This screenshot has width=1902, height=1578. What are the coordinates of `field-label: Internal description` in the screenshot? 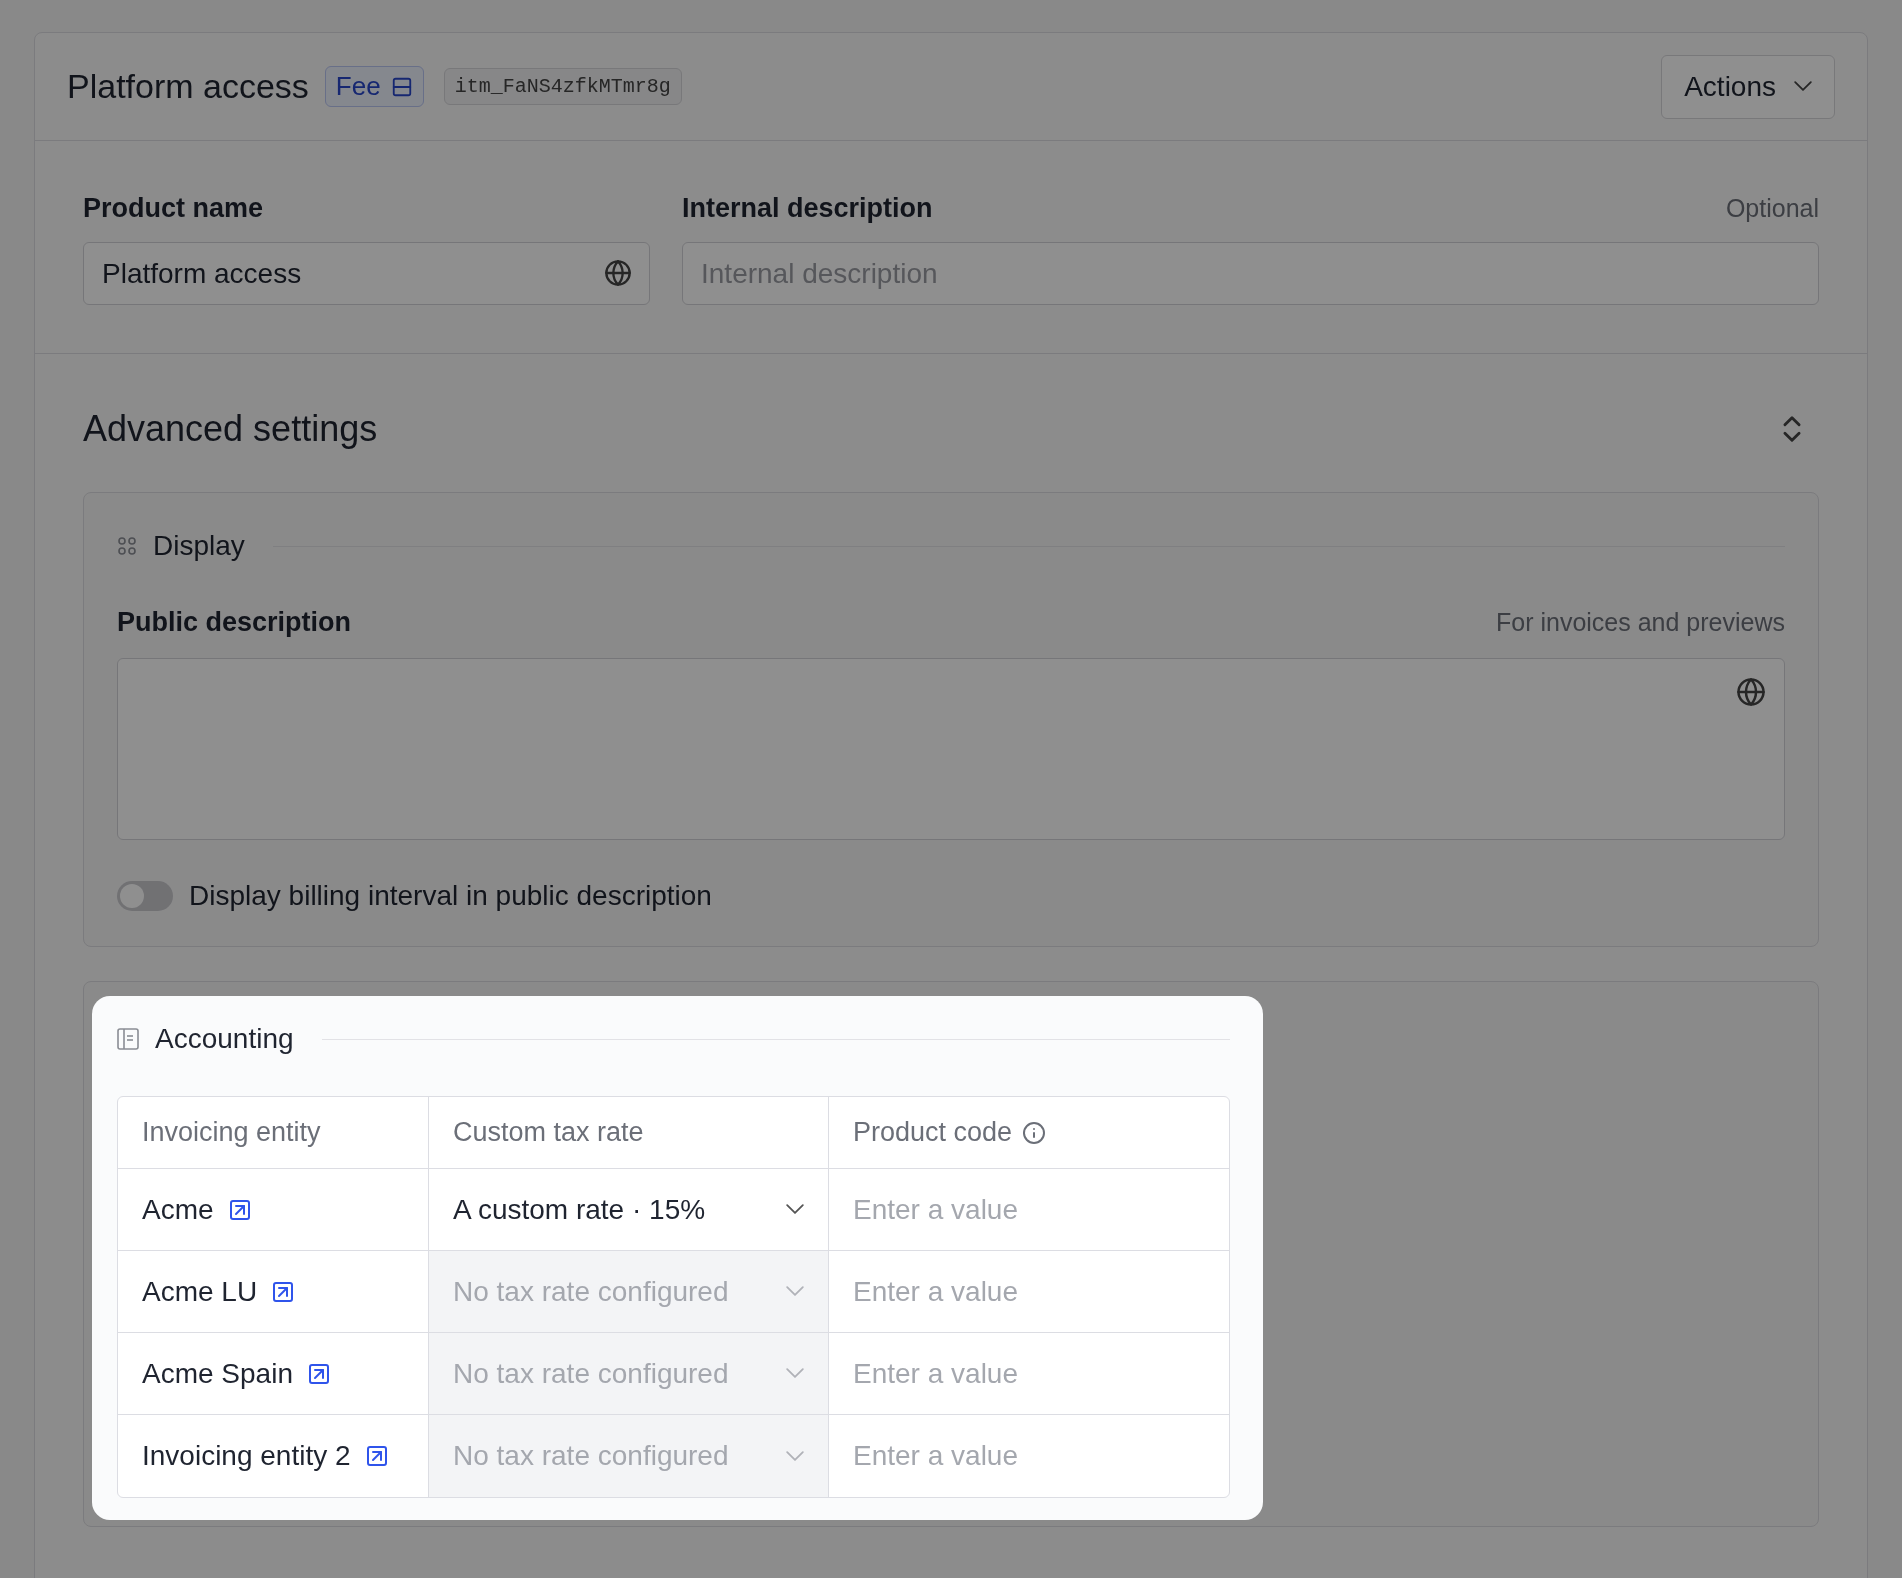 It's located at (807, 208).